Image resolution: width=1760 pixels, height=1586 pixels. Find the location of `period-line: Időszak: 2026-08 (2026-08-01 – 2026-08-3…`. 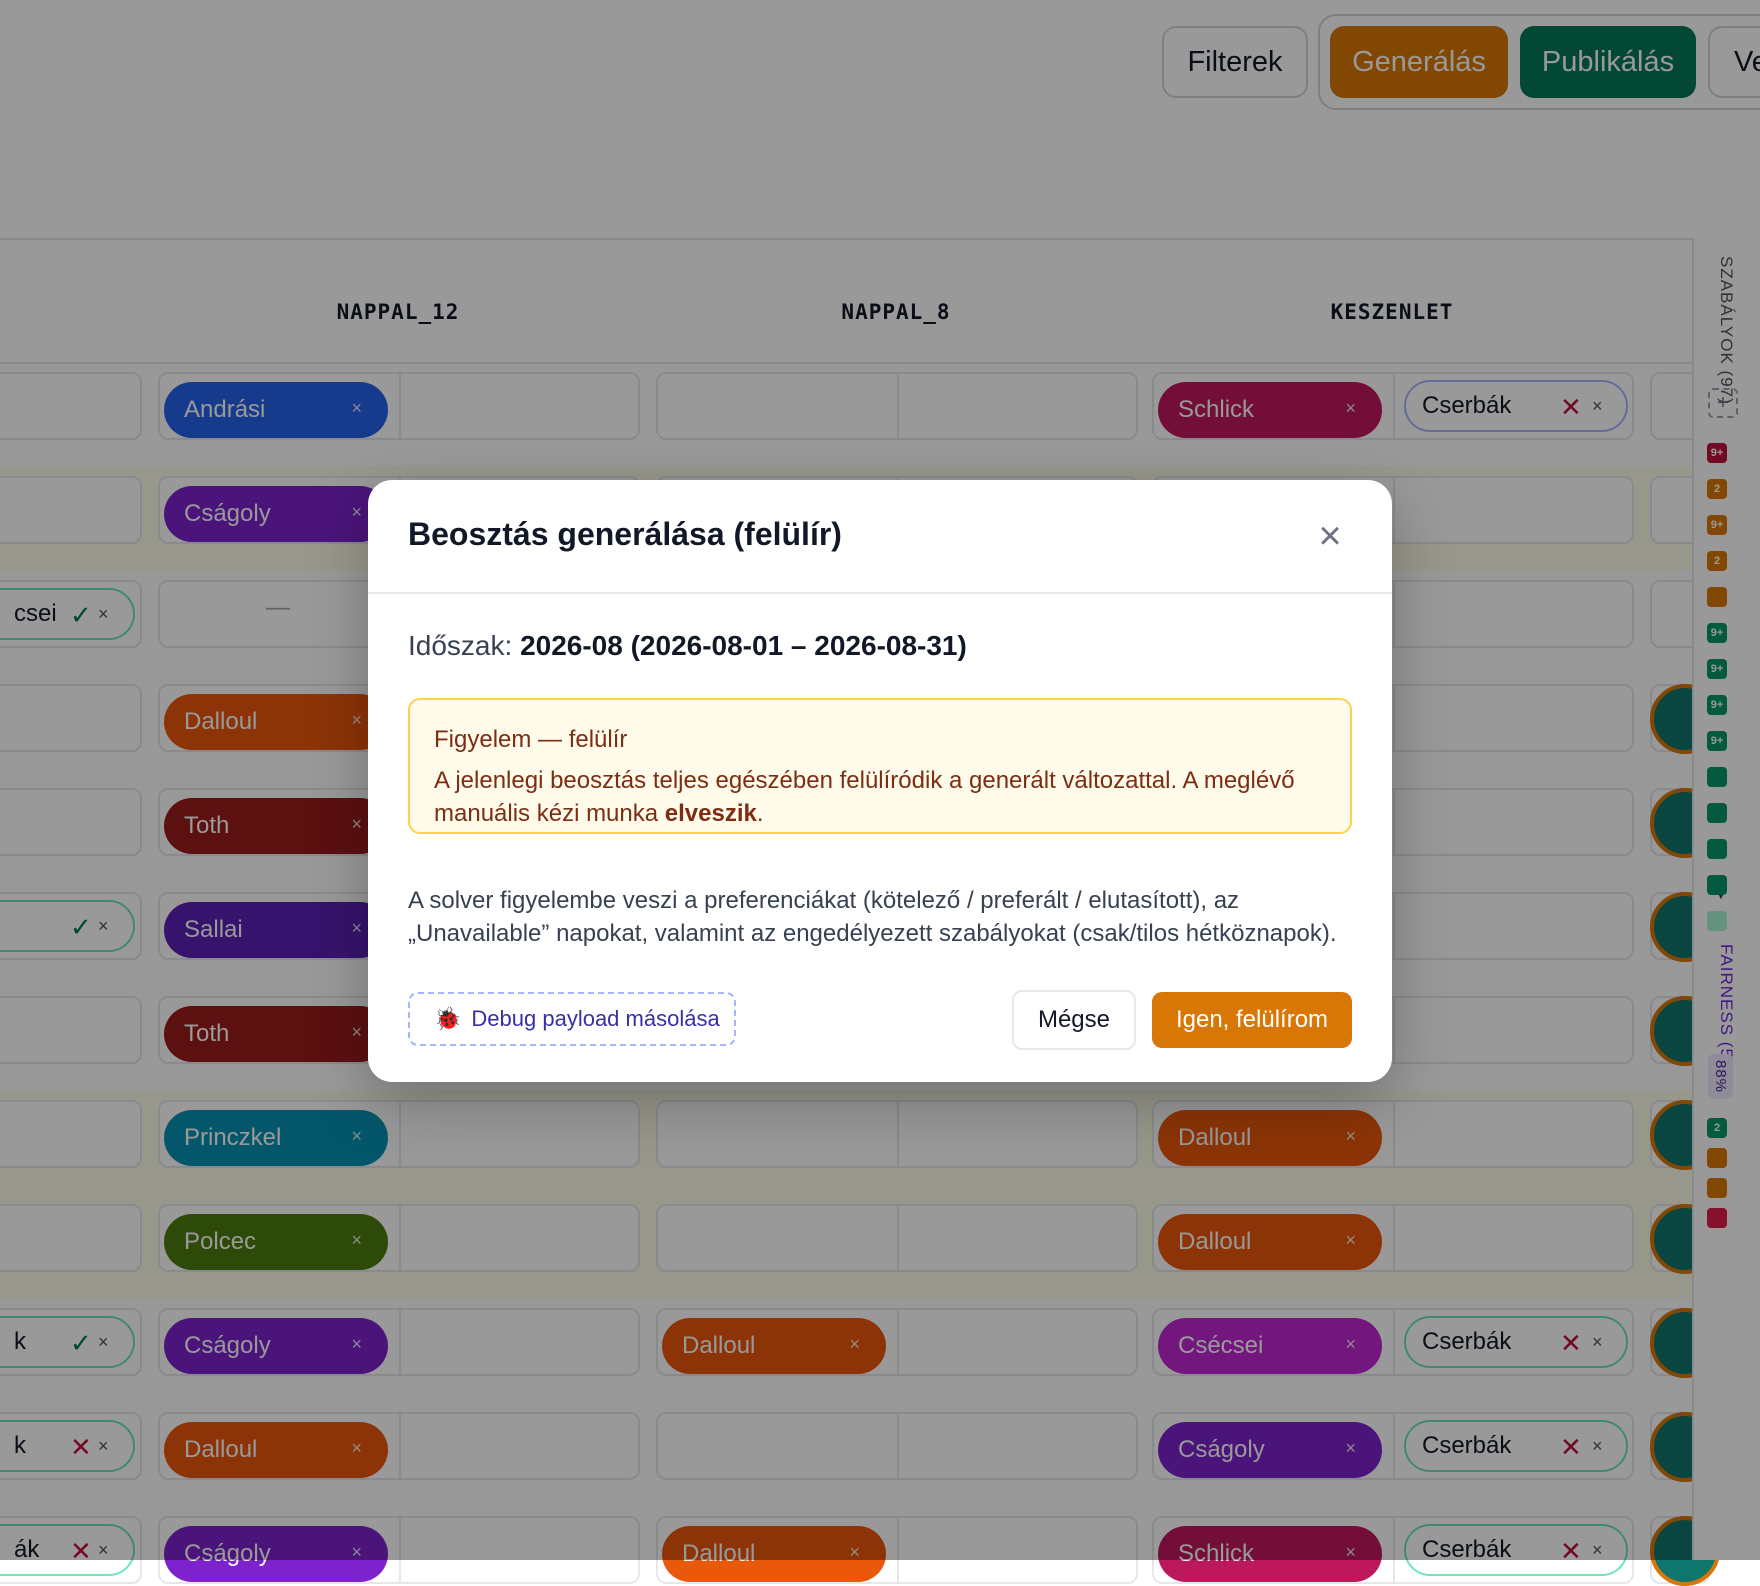

period-line: Időszak: 2026-08 (2026-08-01 – 2026-08-3… is located at coordinates (687, 646).